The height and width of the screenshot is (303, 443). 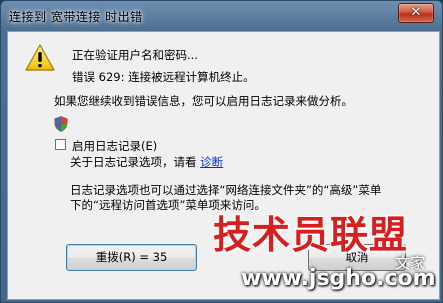 What do you see at coordinates (338, 278) in the screenshot?
I see `watermark-url: www.jsgho.com` at bounding box center [338, 278].